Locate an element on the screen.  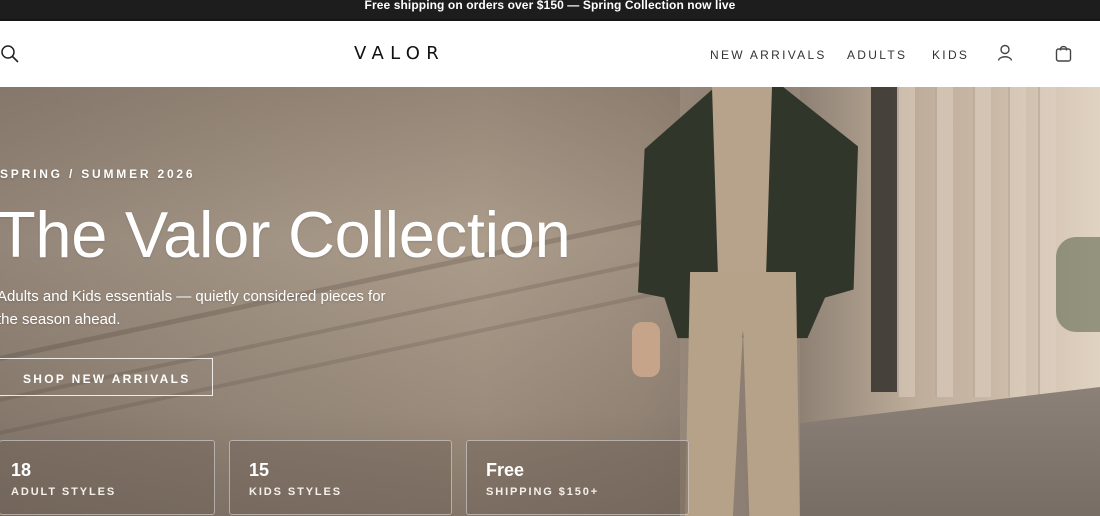
nav-adults: ADULTS is located at coordinates (877, 55).